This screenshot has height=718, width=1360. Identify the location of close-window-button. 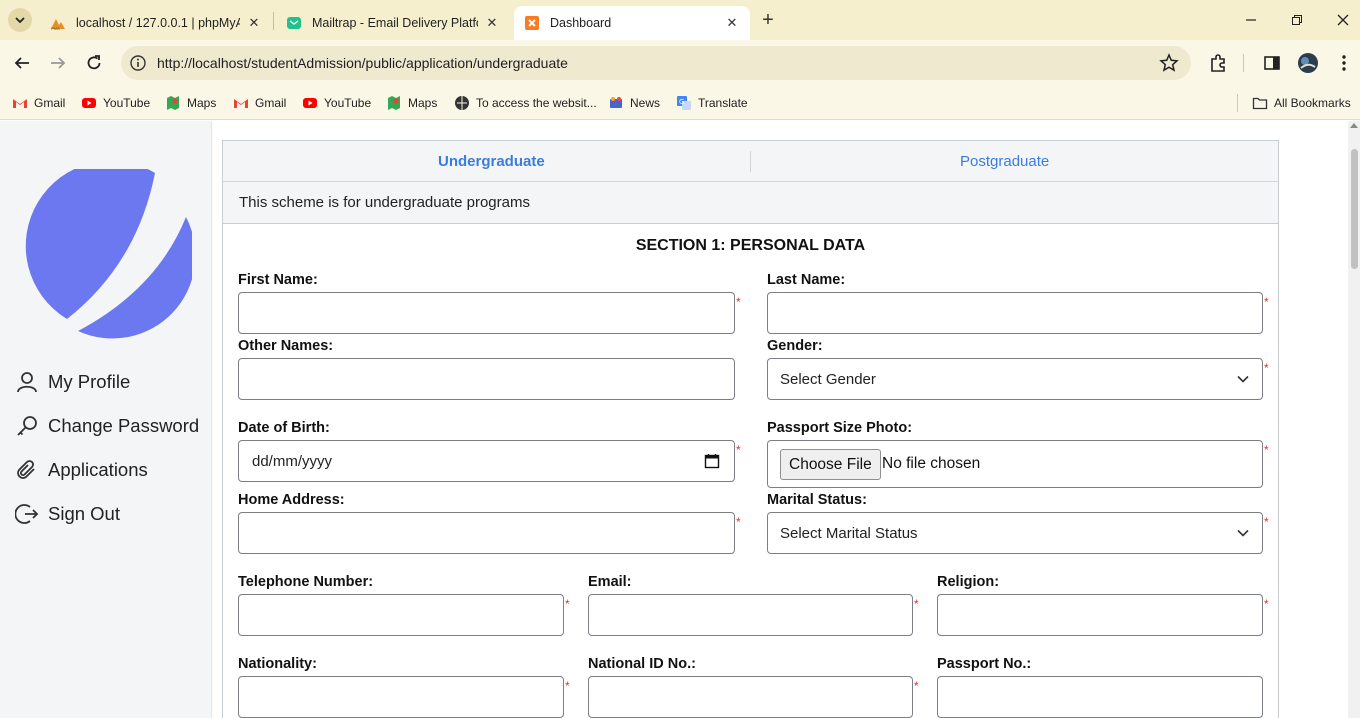
(1343, 20).